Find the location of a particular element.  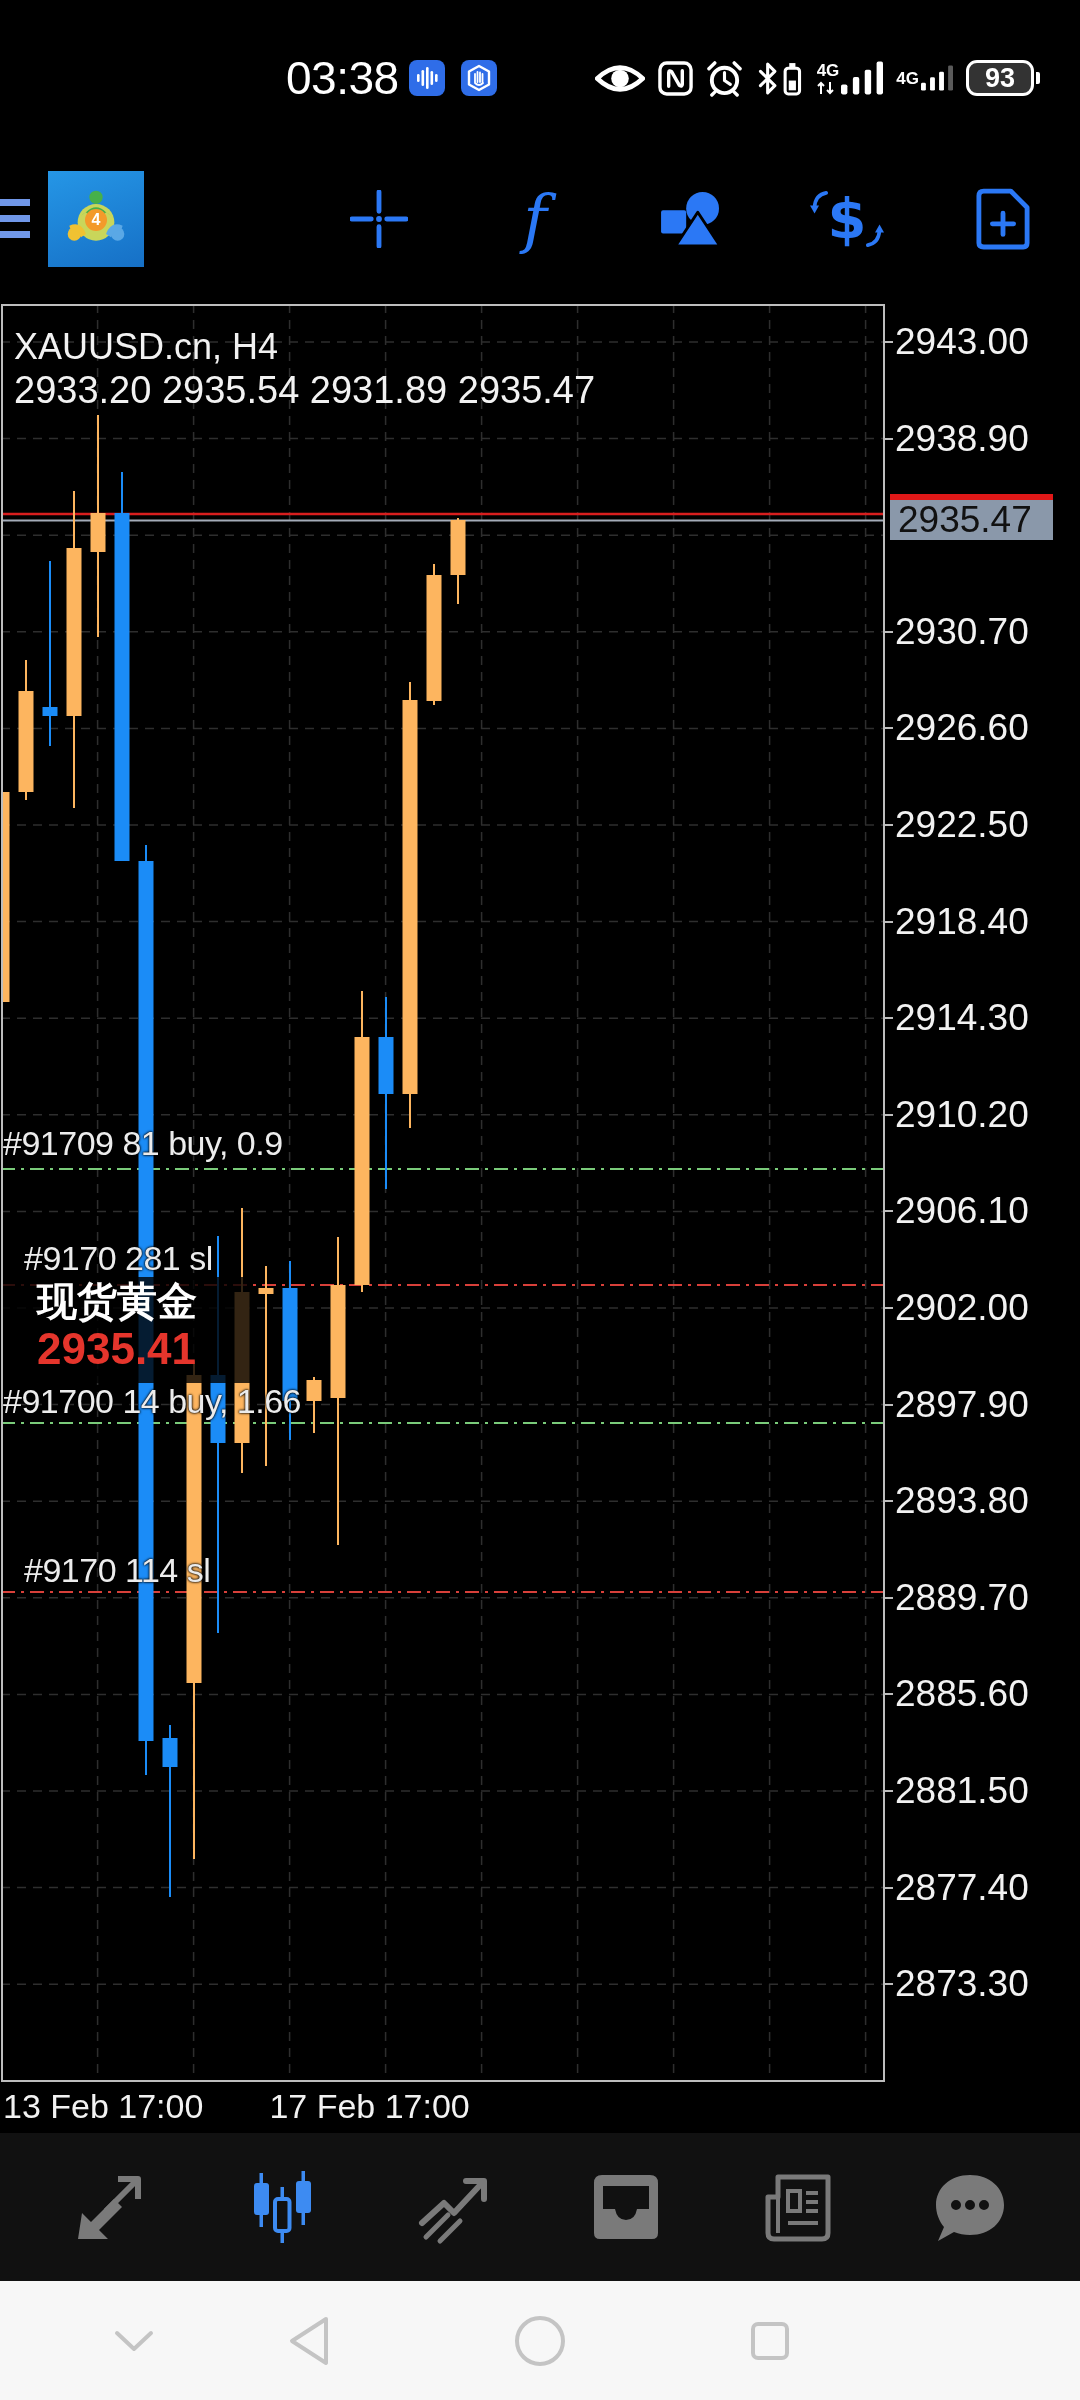

chart-symbol: XAUUSD.cn, H4 is located at coordinates (146, 347).